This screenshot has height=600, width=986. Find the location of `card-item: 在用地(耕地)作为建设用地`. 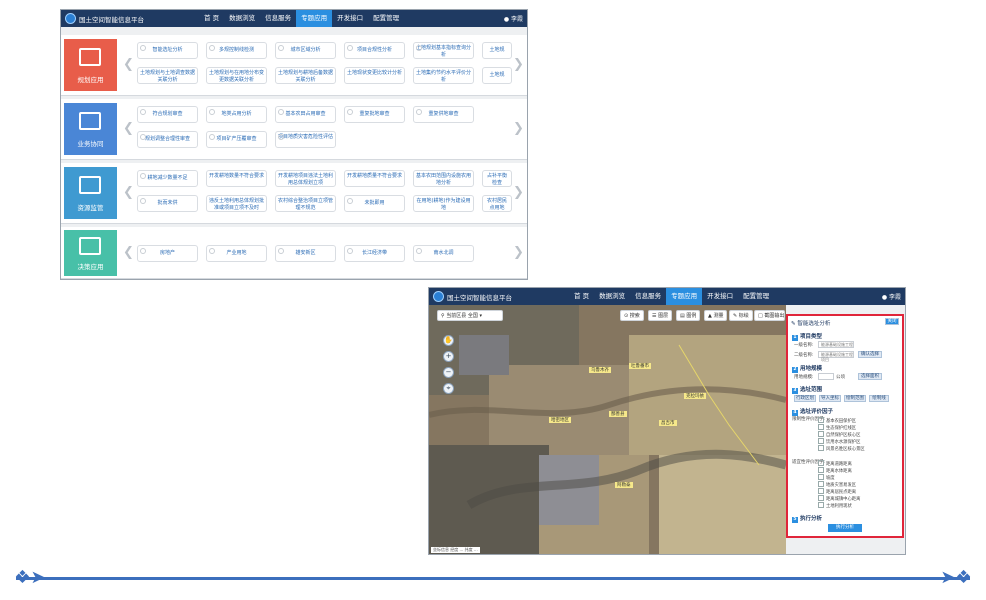

card-item: 在用地(耕地)作为建设用地 is located at coordinates (443, 203).